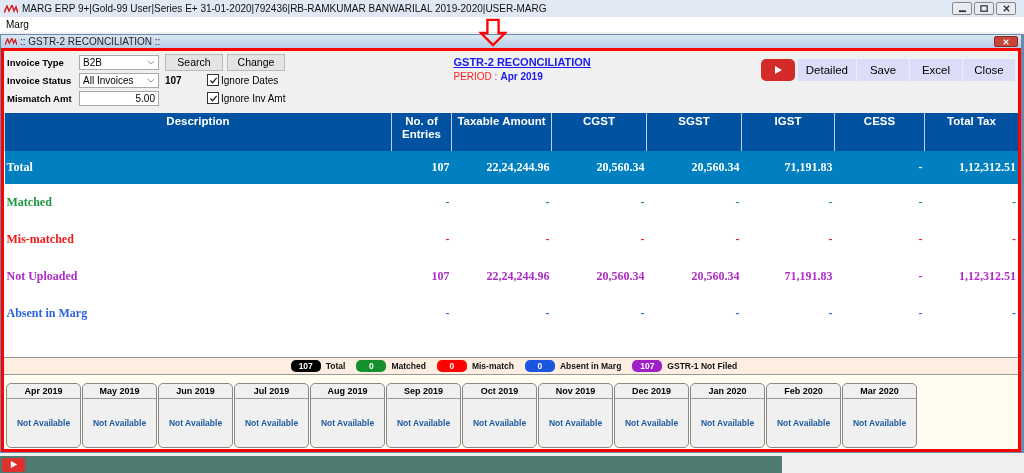 The height and width of the screenshot is (473, 1024). Describe the element at coordinates (194, 62) in the screenshot. I see `search-button: Search` at that location.